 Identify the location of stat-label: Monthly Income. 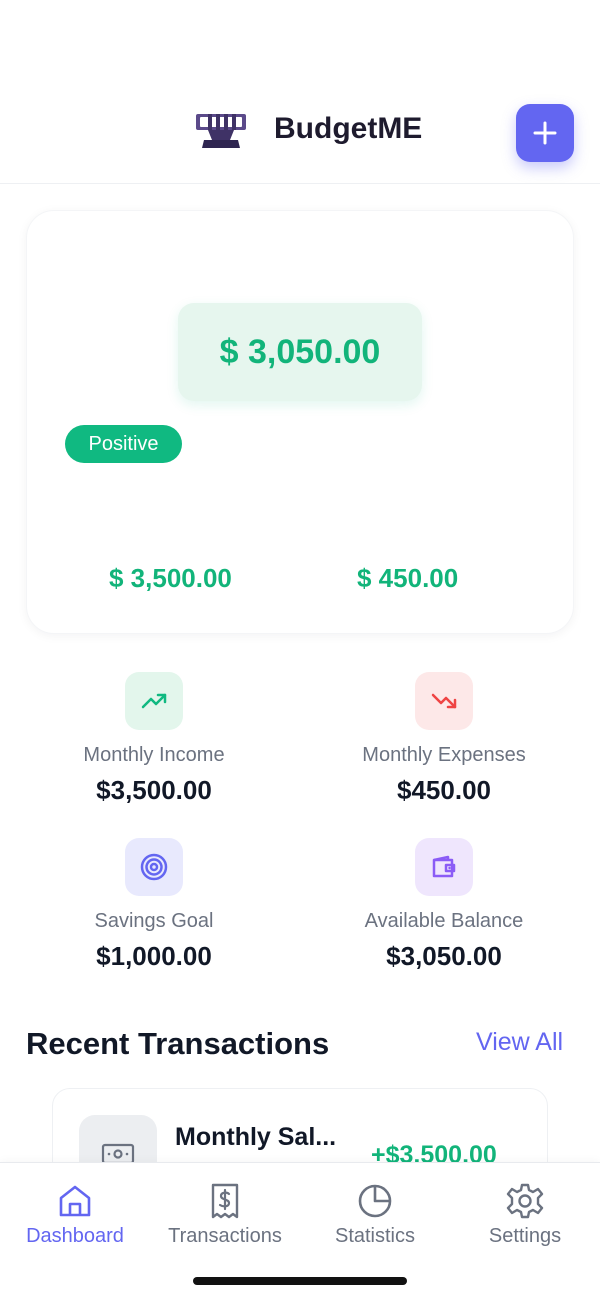
(154, 755).